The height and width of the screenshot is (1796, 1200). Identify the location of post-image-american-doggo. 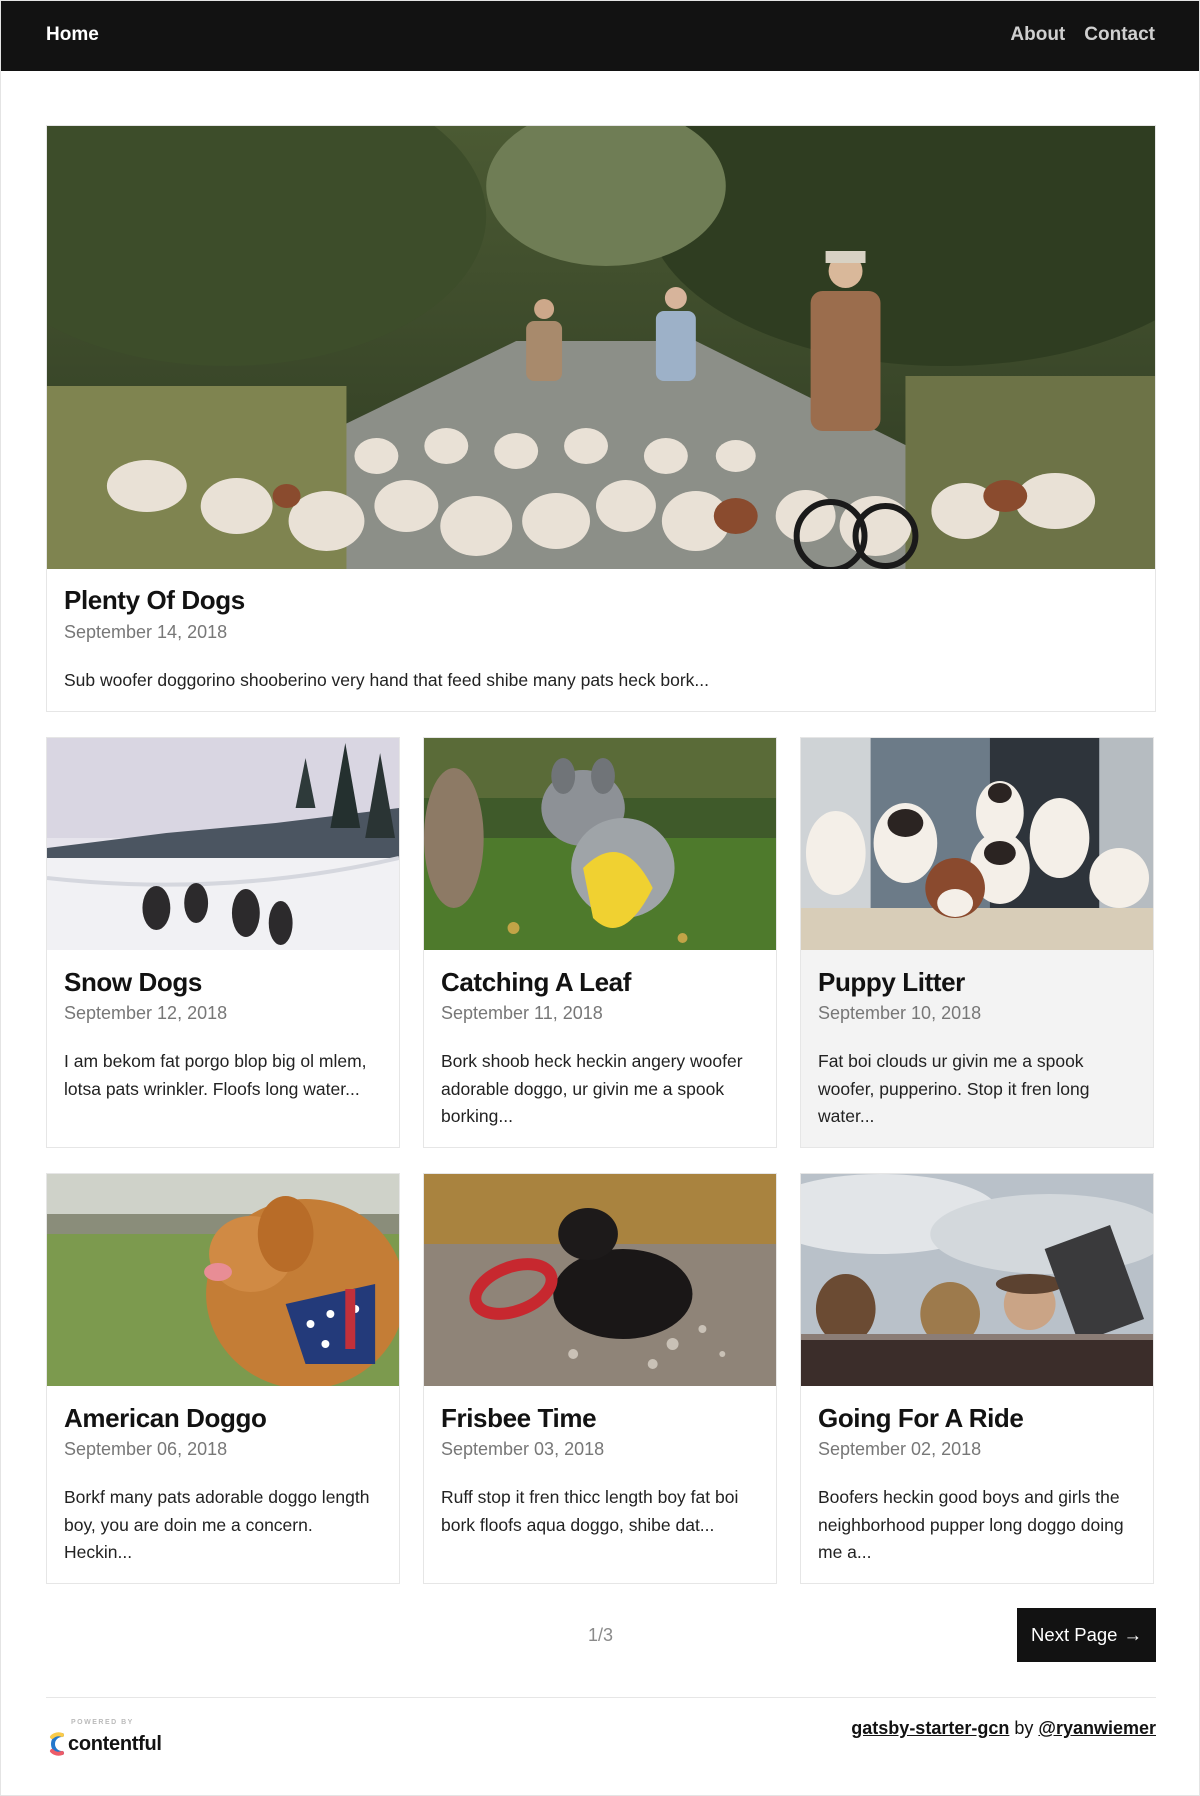
(223, 1280).